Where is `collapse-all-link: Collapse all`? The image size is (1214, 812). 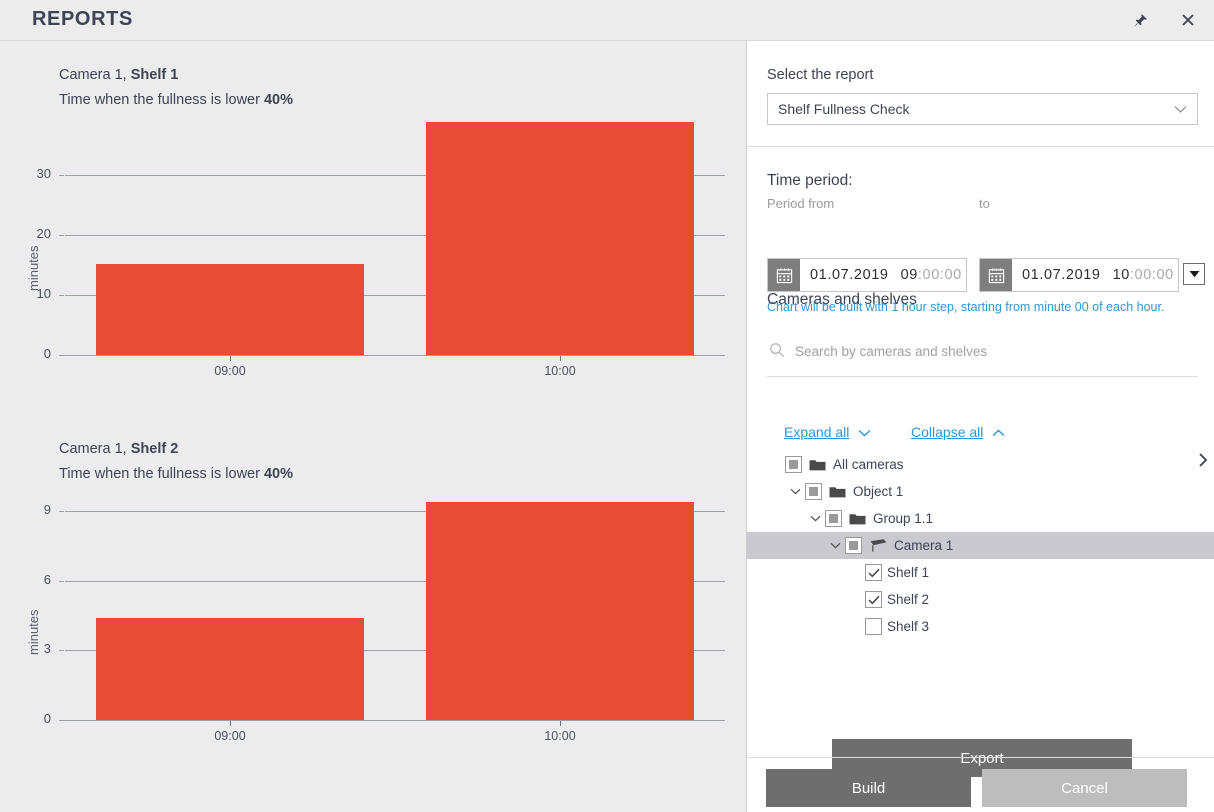 collapse-all-link: Collapse all is located at coordinates (958, 432).